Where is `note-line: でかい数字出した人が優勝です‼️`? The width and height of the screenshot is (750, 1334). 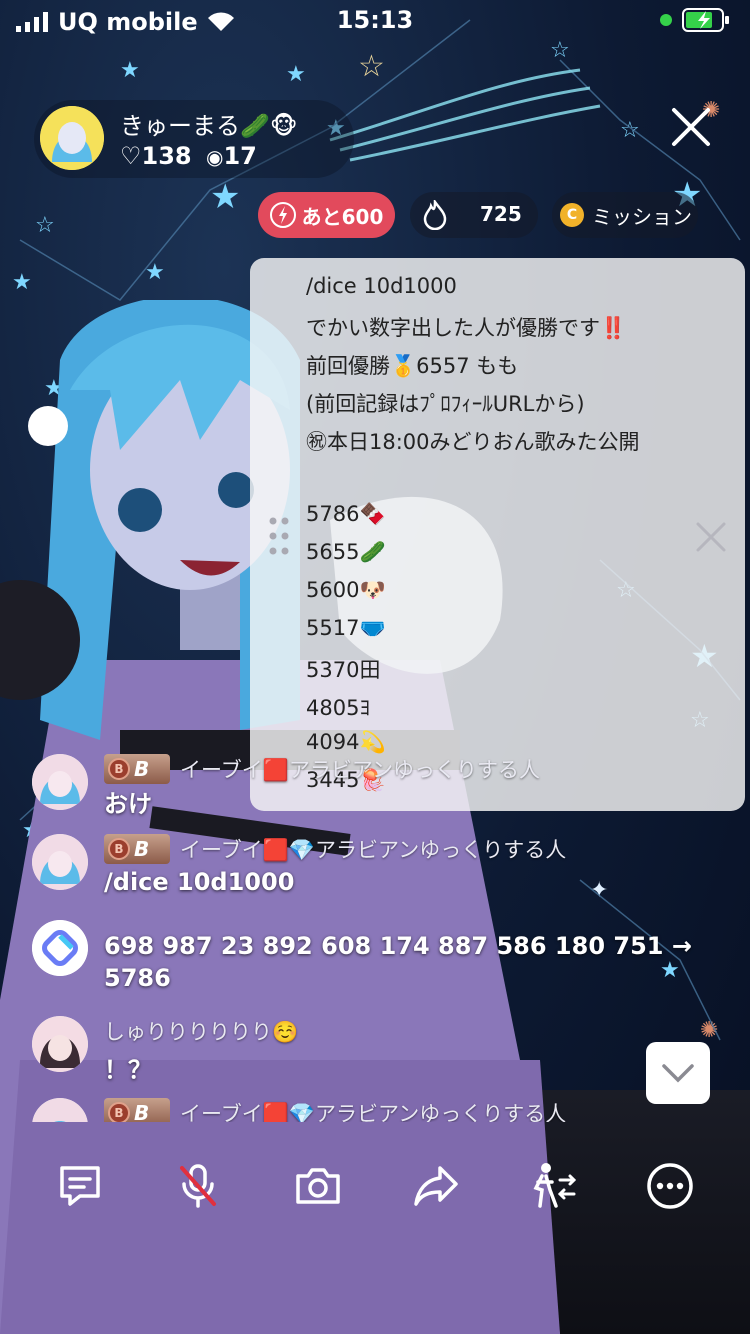 note-line: でかい数字出した人が優勝です‼️ is located at coordinates (466, 328).